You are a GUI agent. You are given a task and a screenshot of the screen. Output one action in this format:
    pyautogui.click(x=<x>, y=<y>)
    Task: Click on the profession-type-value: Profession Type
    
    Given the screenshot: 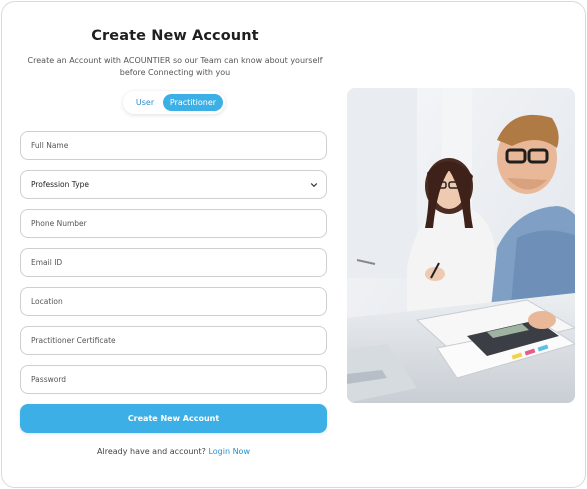 What is the action you would take?
    pyautogui.click(x=60, y=184)
    